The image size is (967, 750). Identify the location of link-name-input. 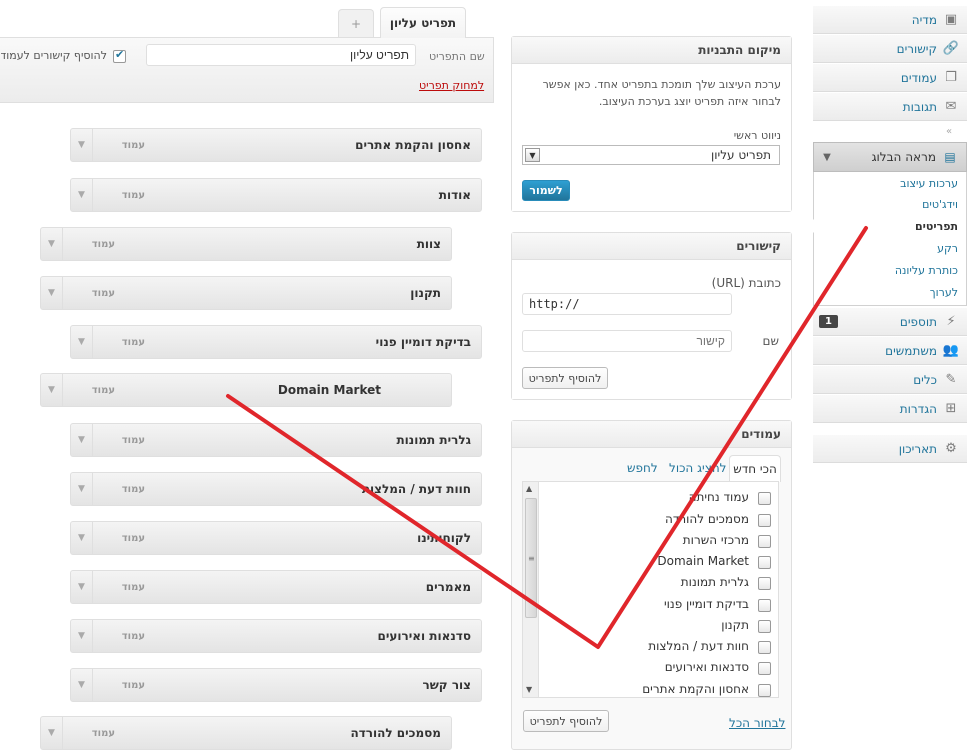
(627, 341).